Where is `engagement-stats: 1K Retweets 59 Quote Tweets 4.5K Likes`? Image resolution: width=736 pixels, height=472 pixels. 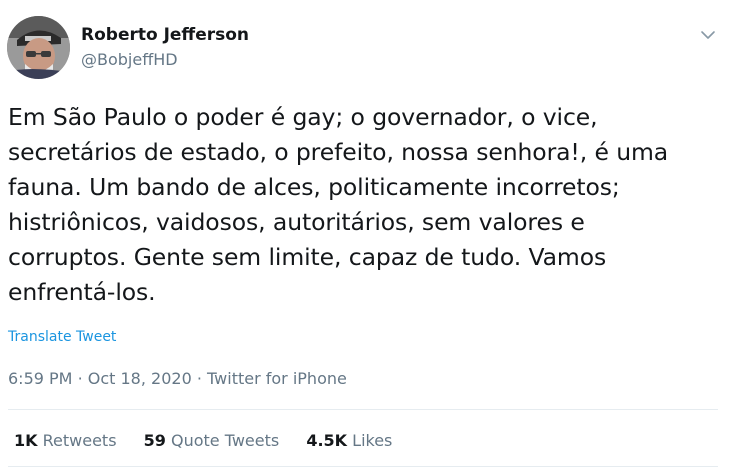
engagement-stats: 1K Retweets 59 Quote Tweets 4.5K Likes is located at coordinates (214, 441).